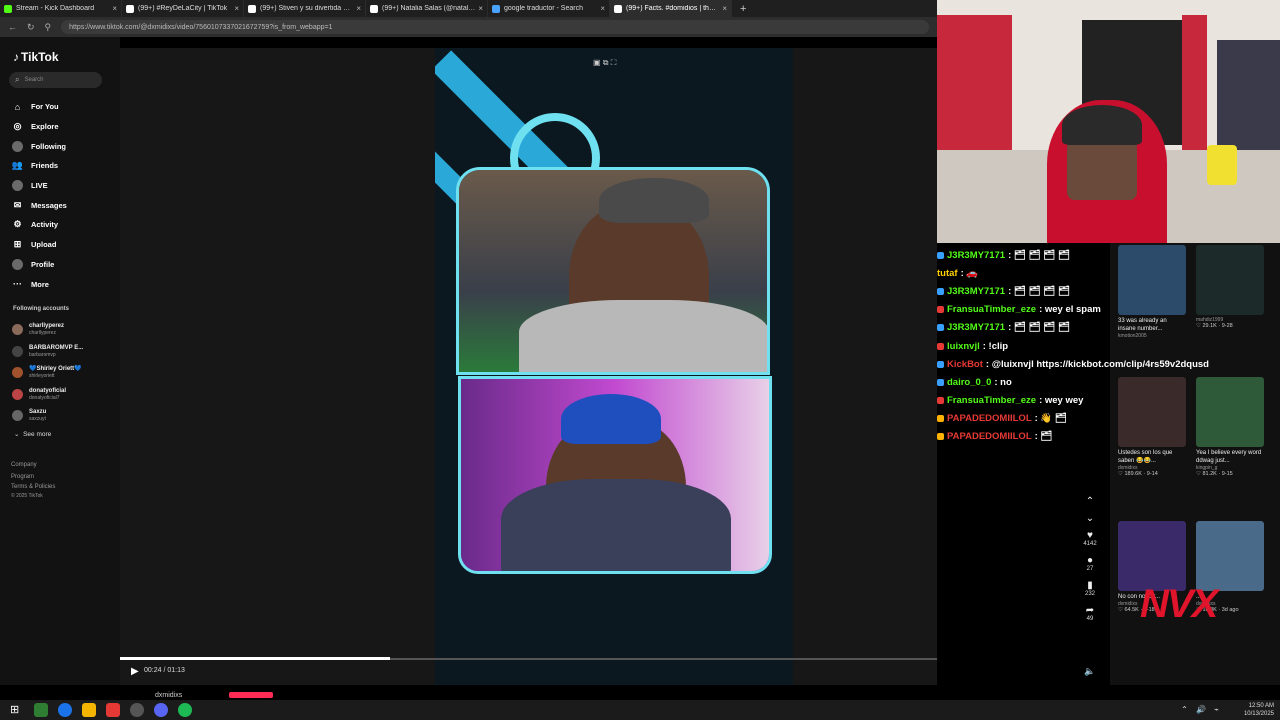 The height and width of the screenshot is (720, 1280). What do you see at coordinates (55, 8) in the screenshot?
I see `tab-title: Stream - Kick Dashboard` at bounding box center [55, 8].